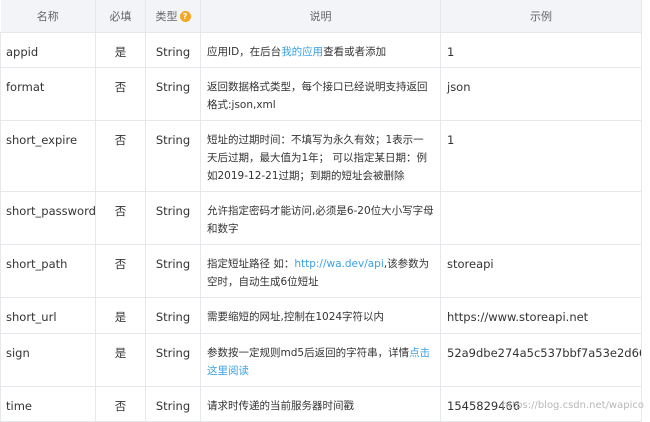 Image resolution: width=650 pixels, height=422 pixels. I want to click on desc-text: 参数按一定规则md5后返回的字符串，详情, so click(308, 353).